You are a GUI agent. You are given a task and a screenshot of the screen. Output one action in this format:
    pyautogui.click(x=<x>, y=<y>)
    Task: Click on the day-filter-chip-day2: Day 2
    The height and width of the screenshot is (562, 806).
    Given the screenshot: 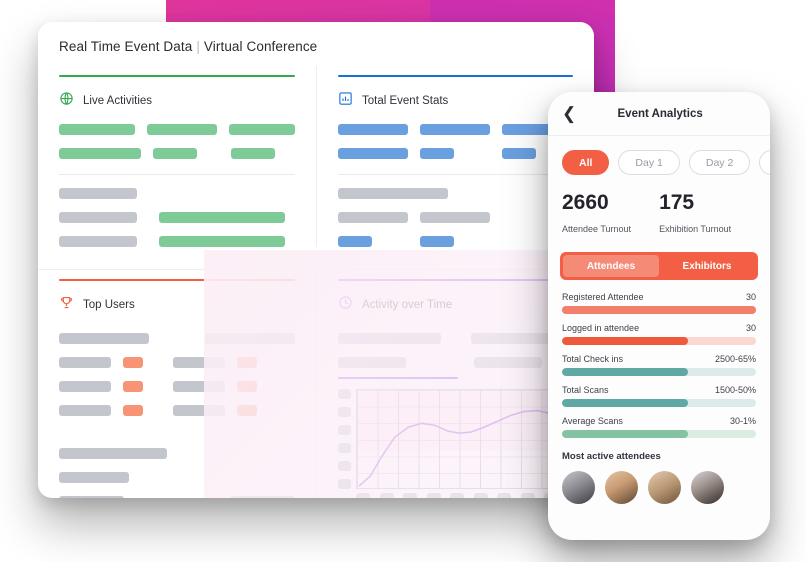 What is the action you would take?
    pyautogui.click(x=719, y=162)
    